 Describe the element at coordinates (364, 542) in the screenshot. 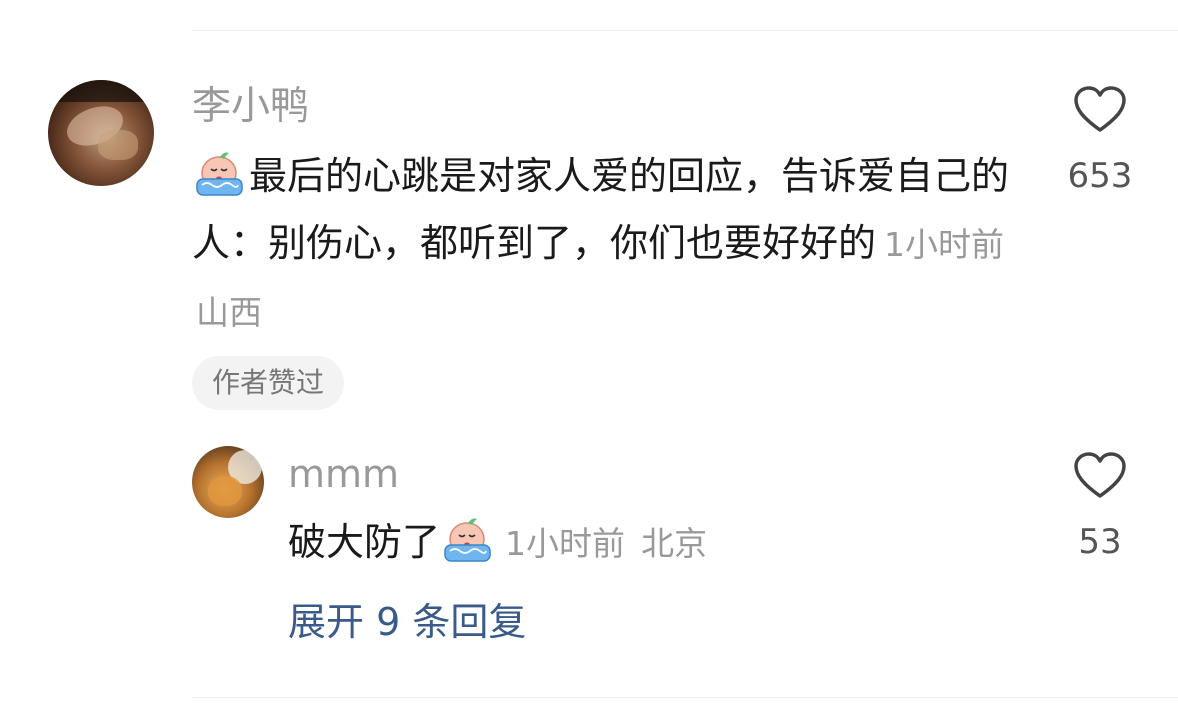

I see `reply-body: 破大防了` at that location.